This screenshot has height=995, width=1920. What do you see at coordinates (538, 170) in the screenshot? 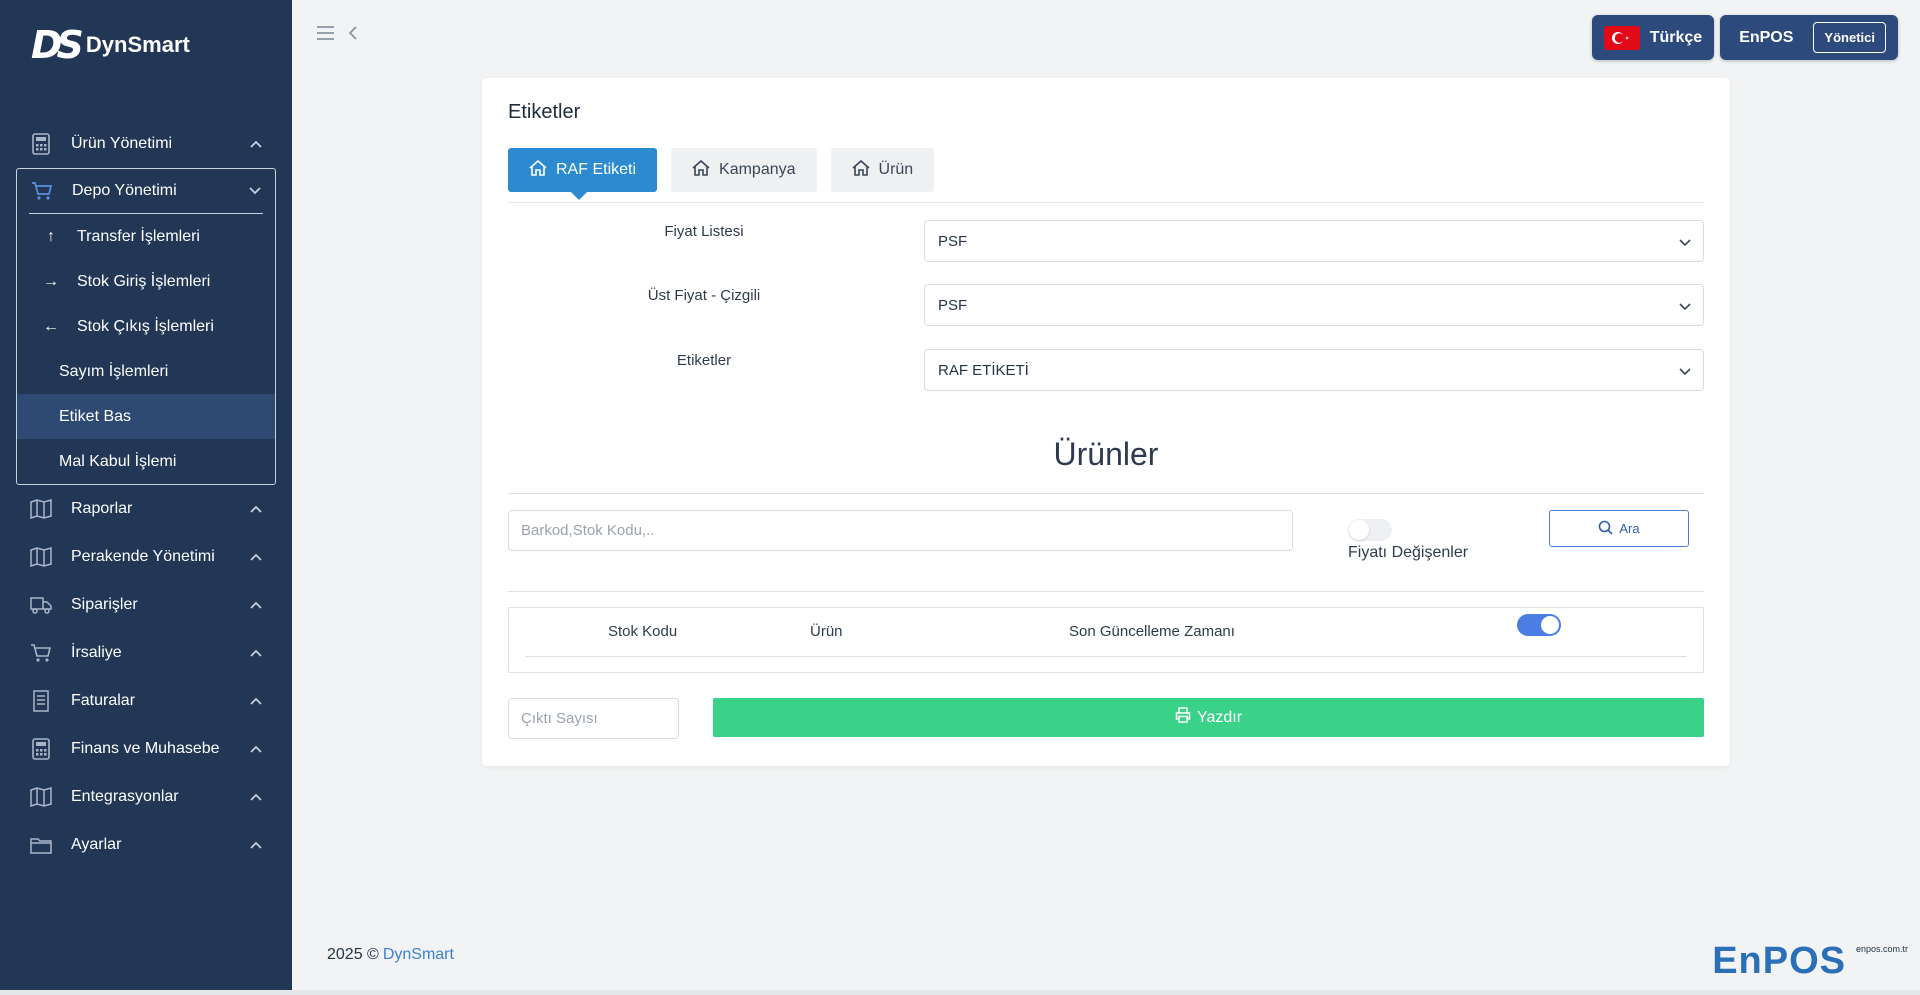
I see `home-icon` at bounding box center [538, 170].